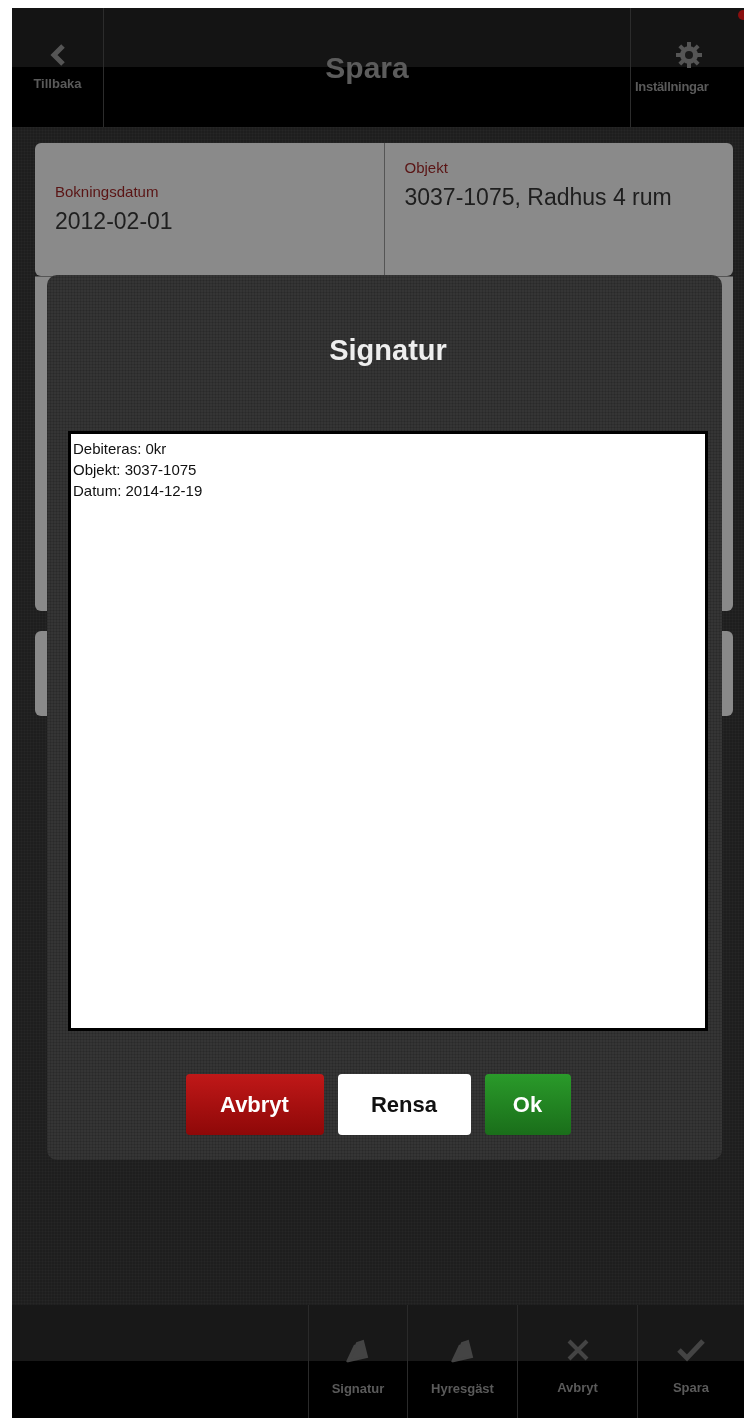 This screenshot has width=744, height=1423. Describe the element at coordinates (577, 1349) in the screenshot. I see `close-icon` at that location.